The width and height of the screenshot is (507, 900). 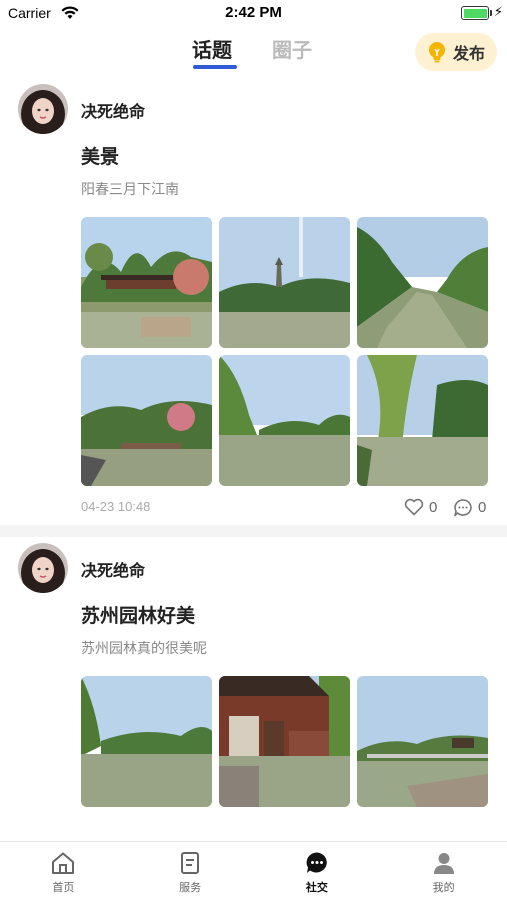 I want to click on tab-circles: 圈子, so click(x=292, y=48).